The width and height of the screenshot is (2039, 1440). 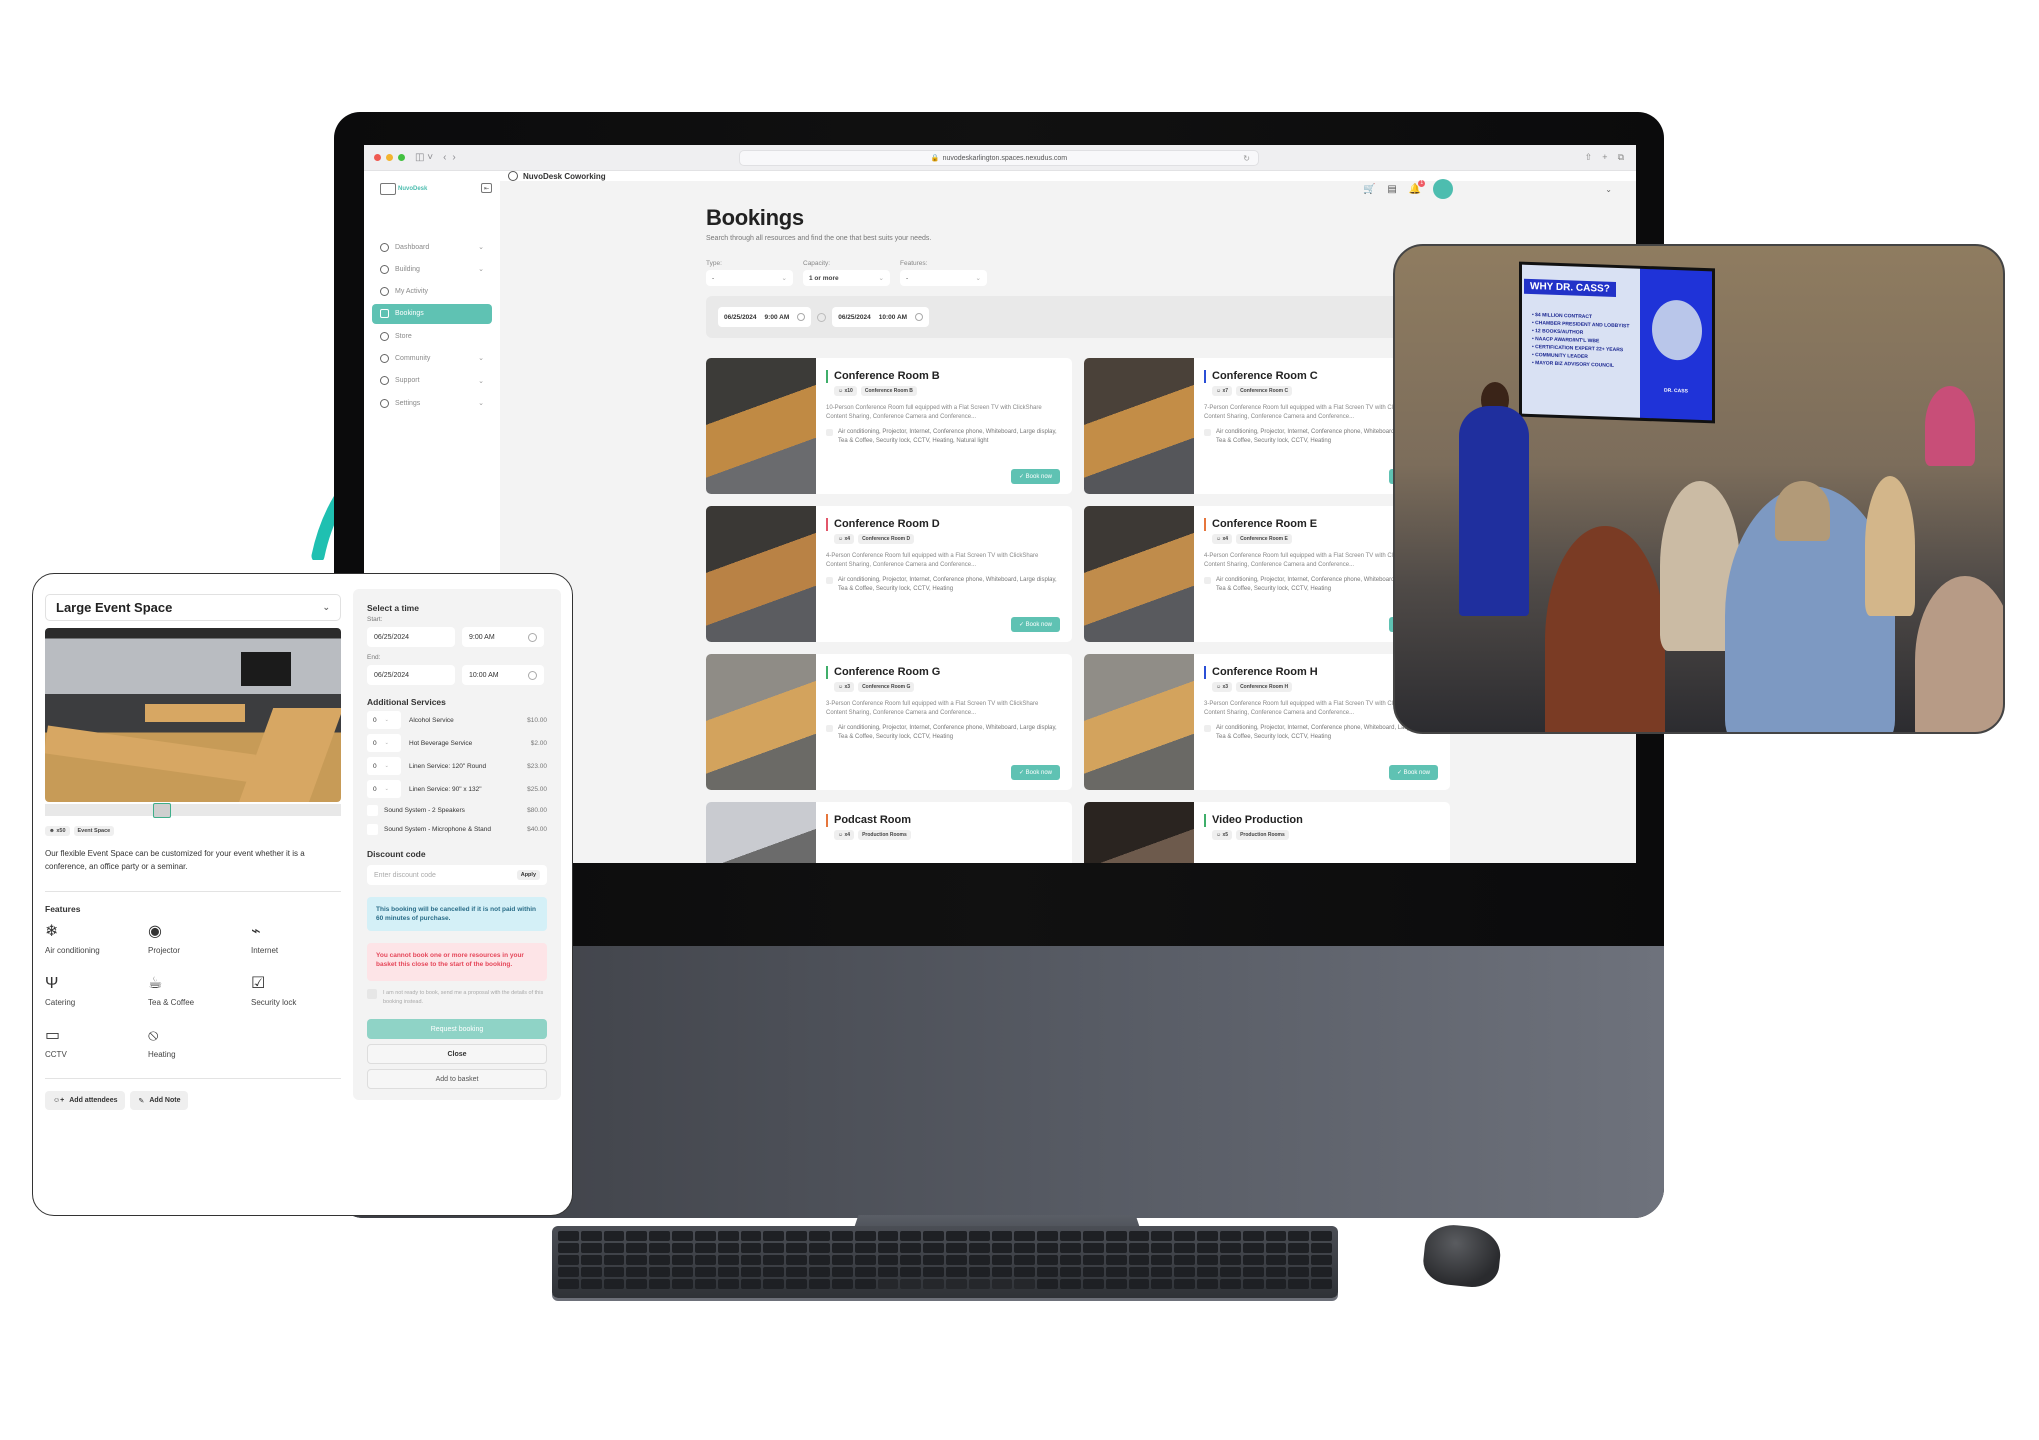 What do you see at coordinates (457, 1029) in the screenshot?
I see `request-booking-button: Request booking` at bounding box center [457, 1029].